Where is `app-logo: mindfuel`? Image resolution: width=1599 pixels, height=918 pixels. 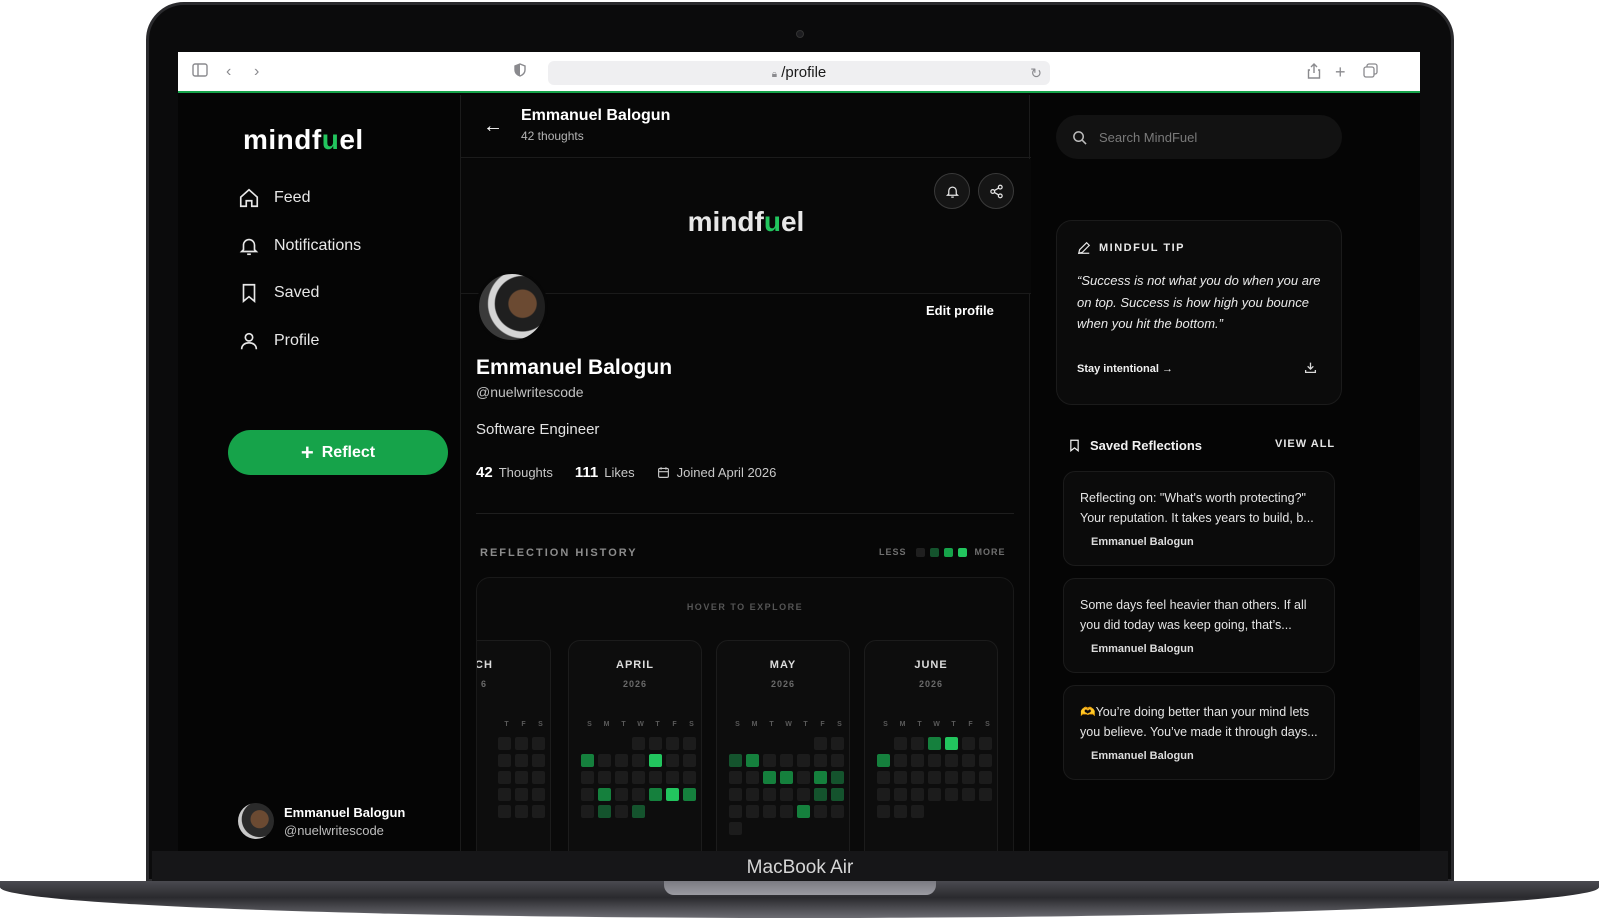
app-logo: mindfuel is located at coordinates (303, 140).